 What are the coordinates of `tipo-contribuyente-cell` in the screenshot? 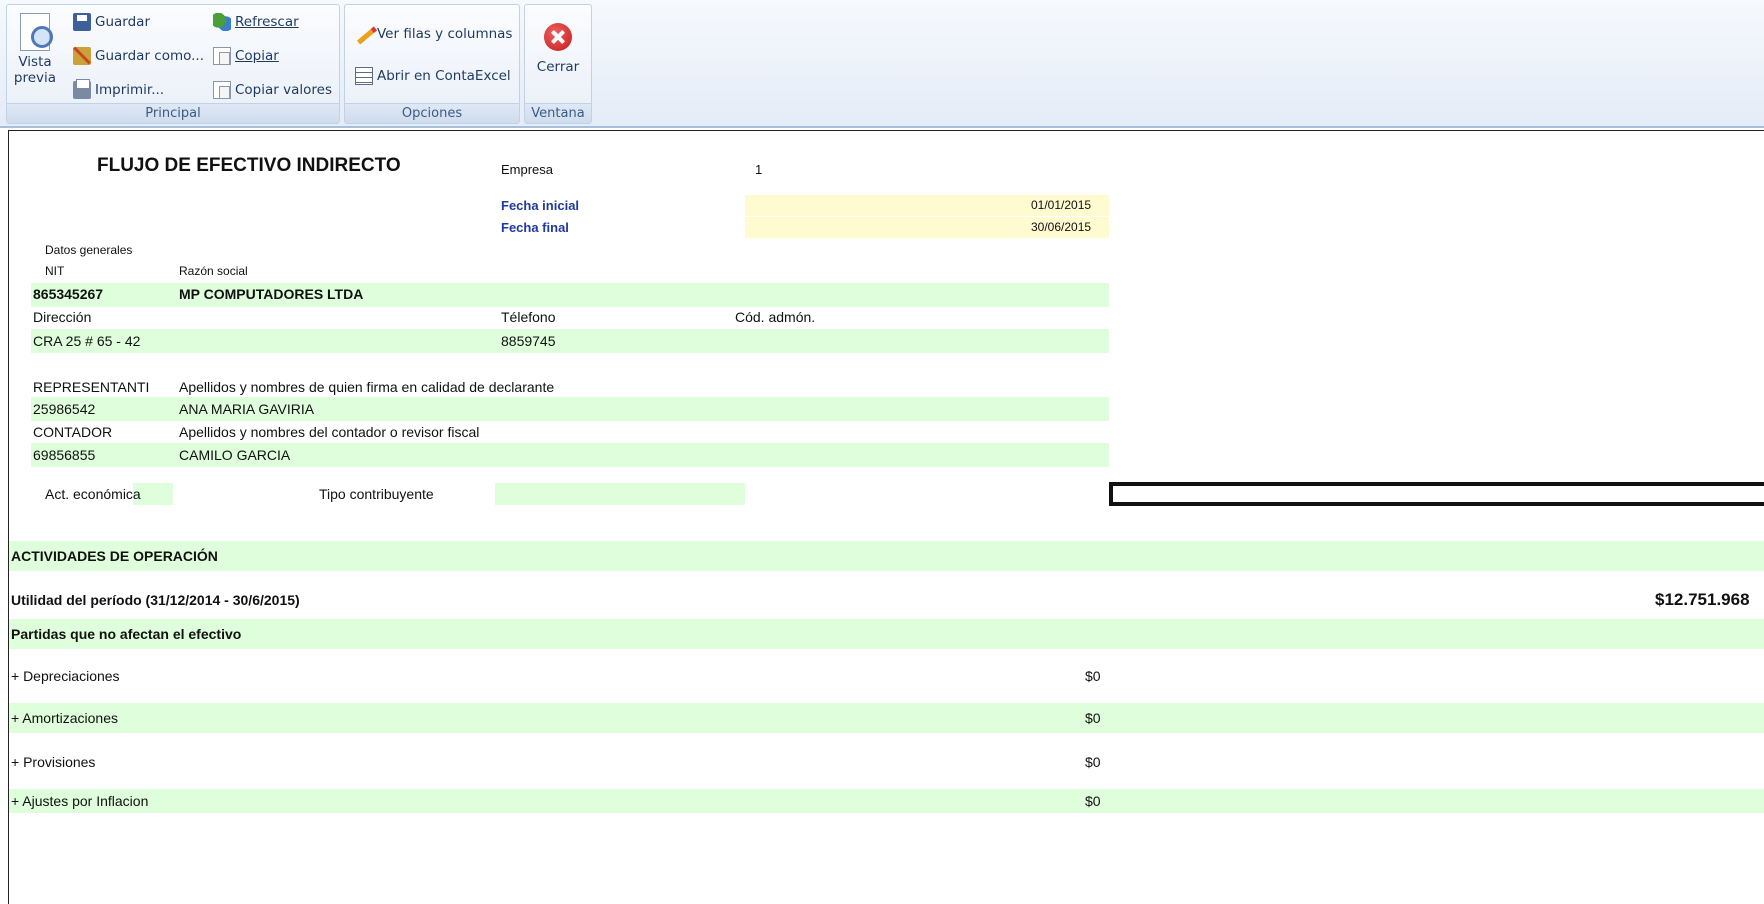 It's located at (620, 494).